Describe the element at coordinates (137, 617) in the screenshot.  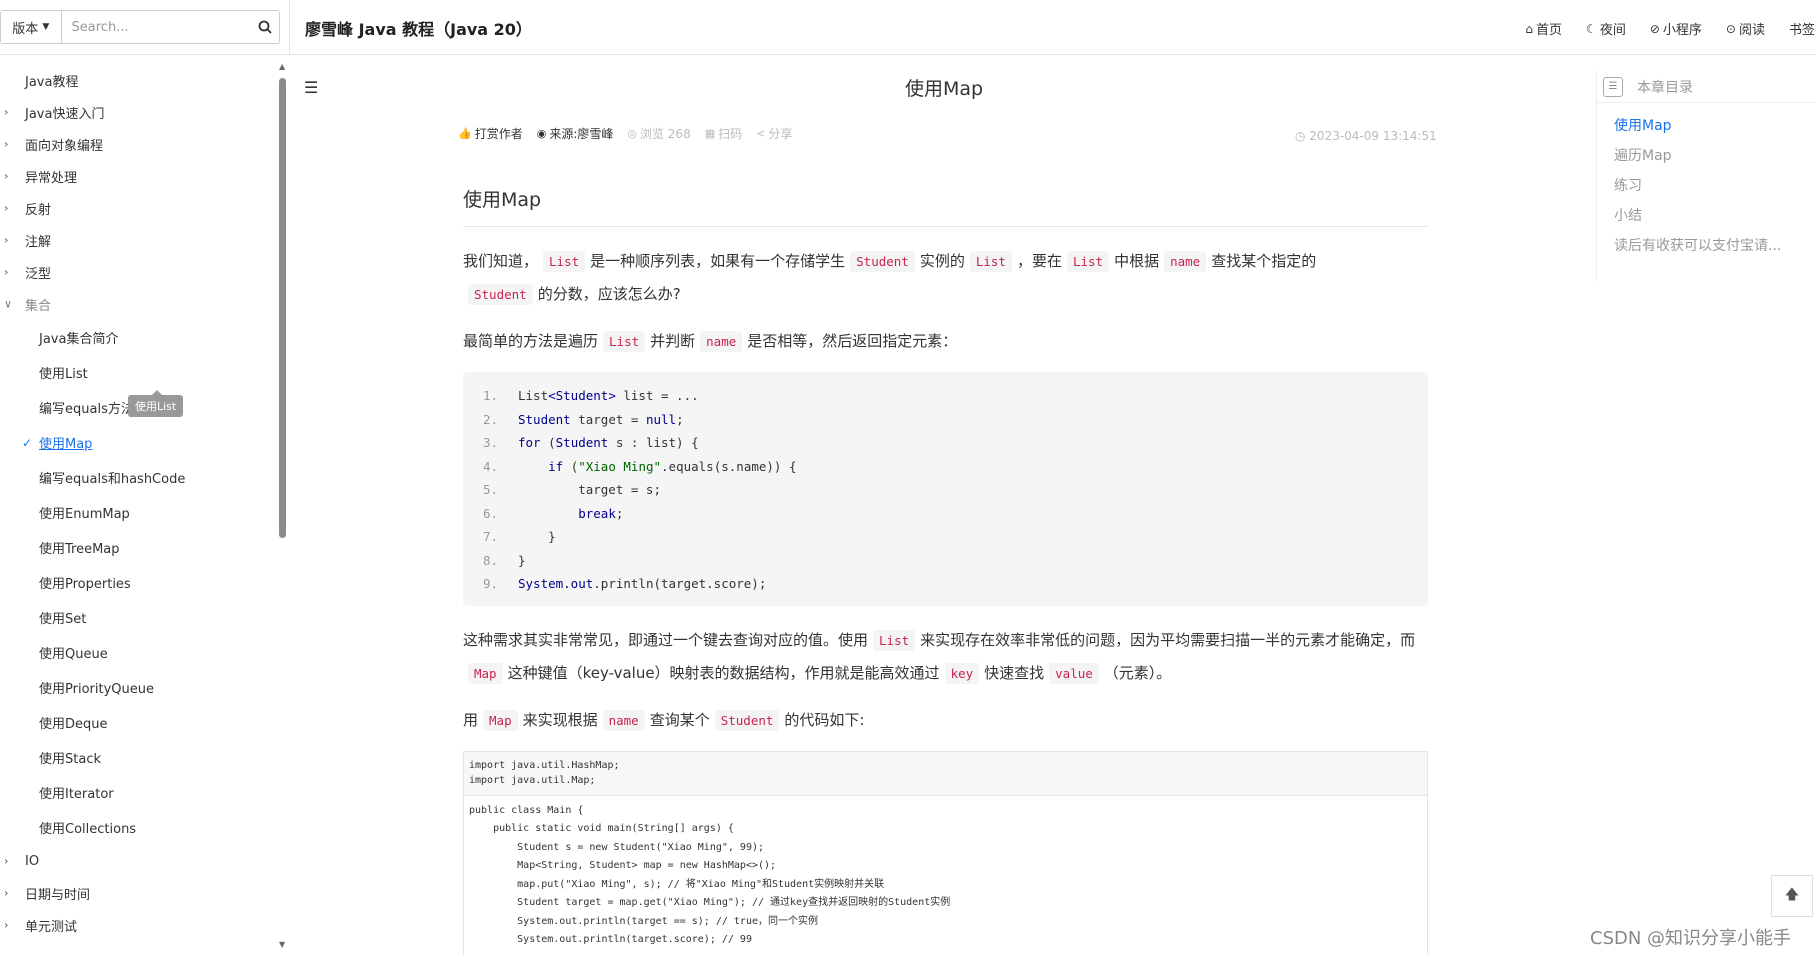
I see `sidebar-item: 使用Set` at that location.